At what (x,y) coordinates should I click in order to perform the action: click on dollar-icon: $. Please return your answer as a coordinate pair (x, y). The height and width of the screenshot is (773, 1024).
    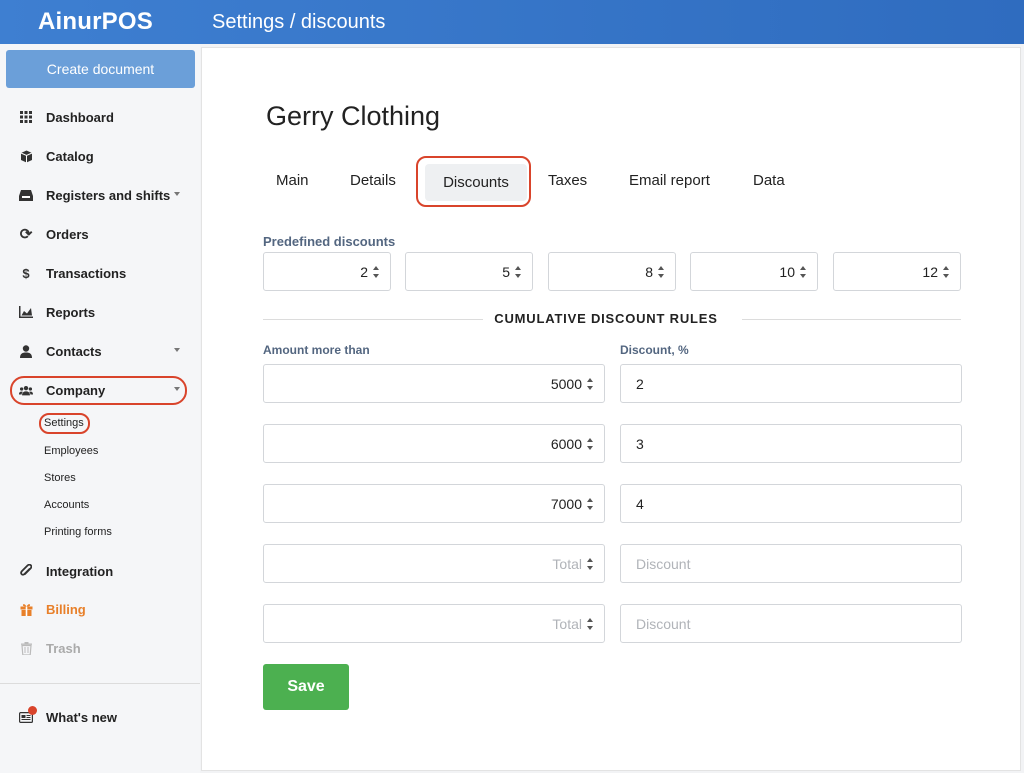
    Looking at the image, I should click on (26, 273).